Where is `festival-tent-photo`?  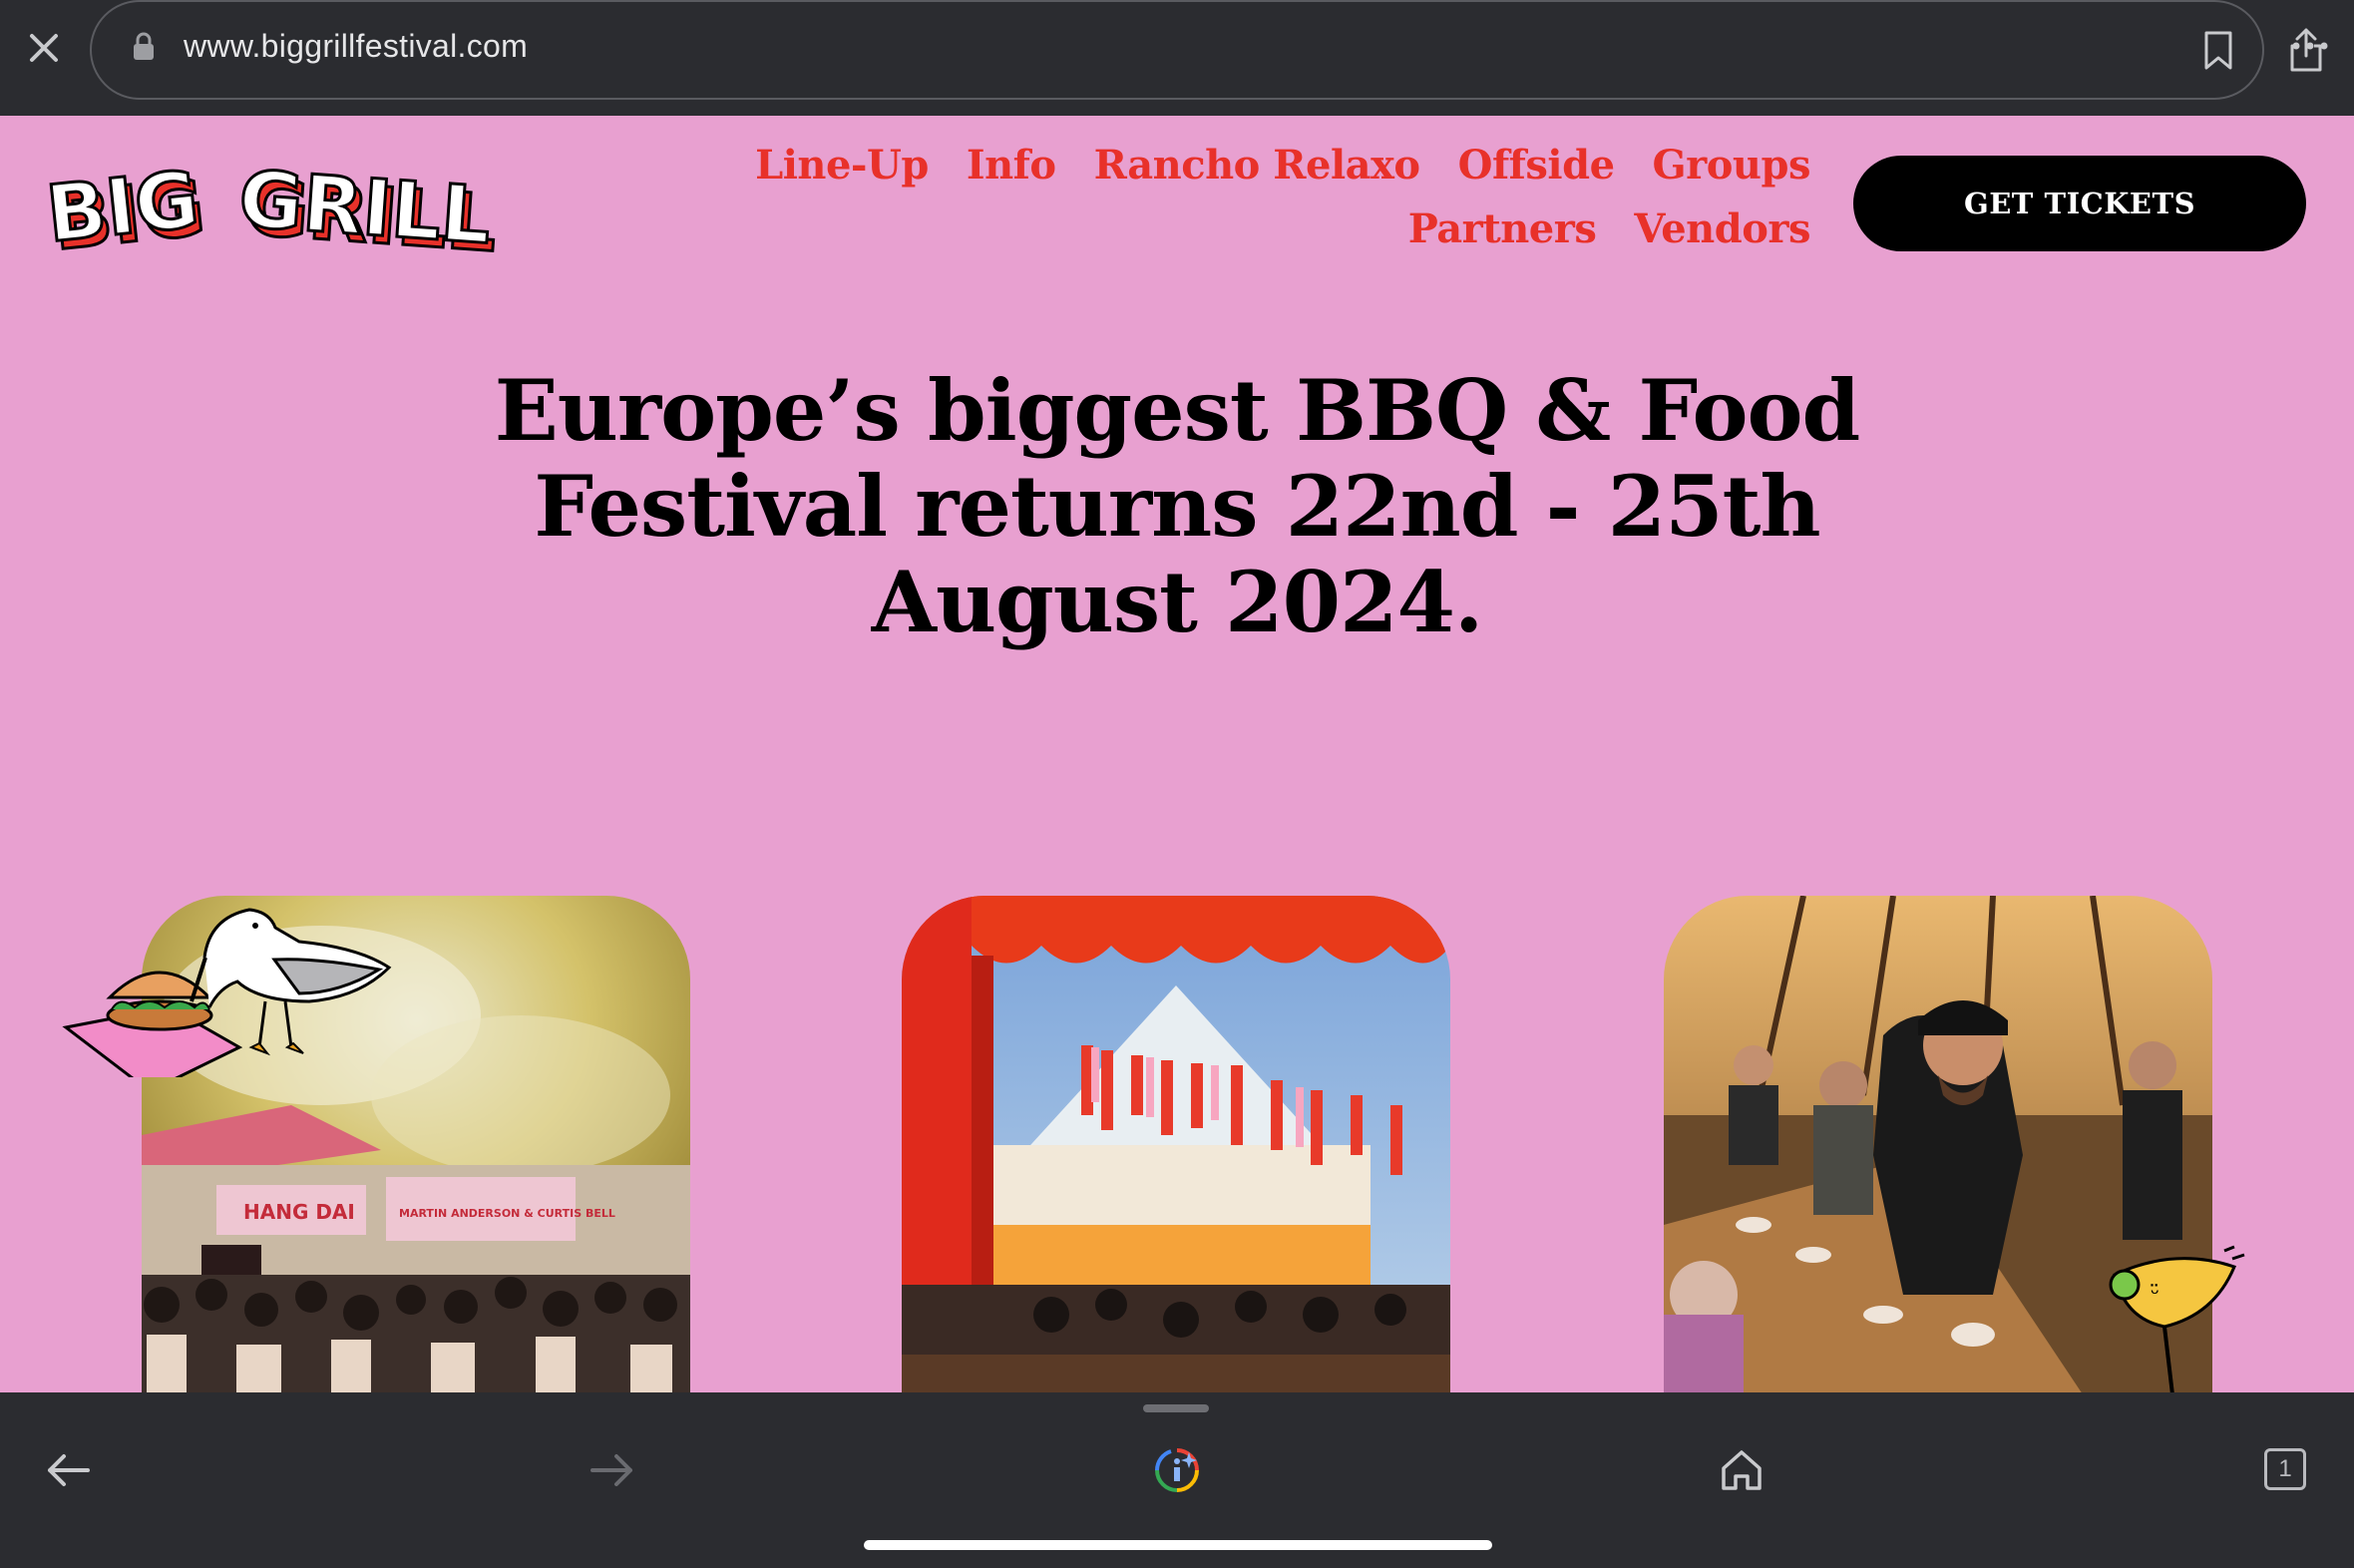 festival-tent-photo is located at coordinates (1176, 1145).